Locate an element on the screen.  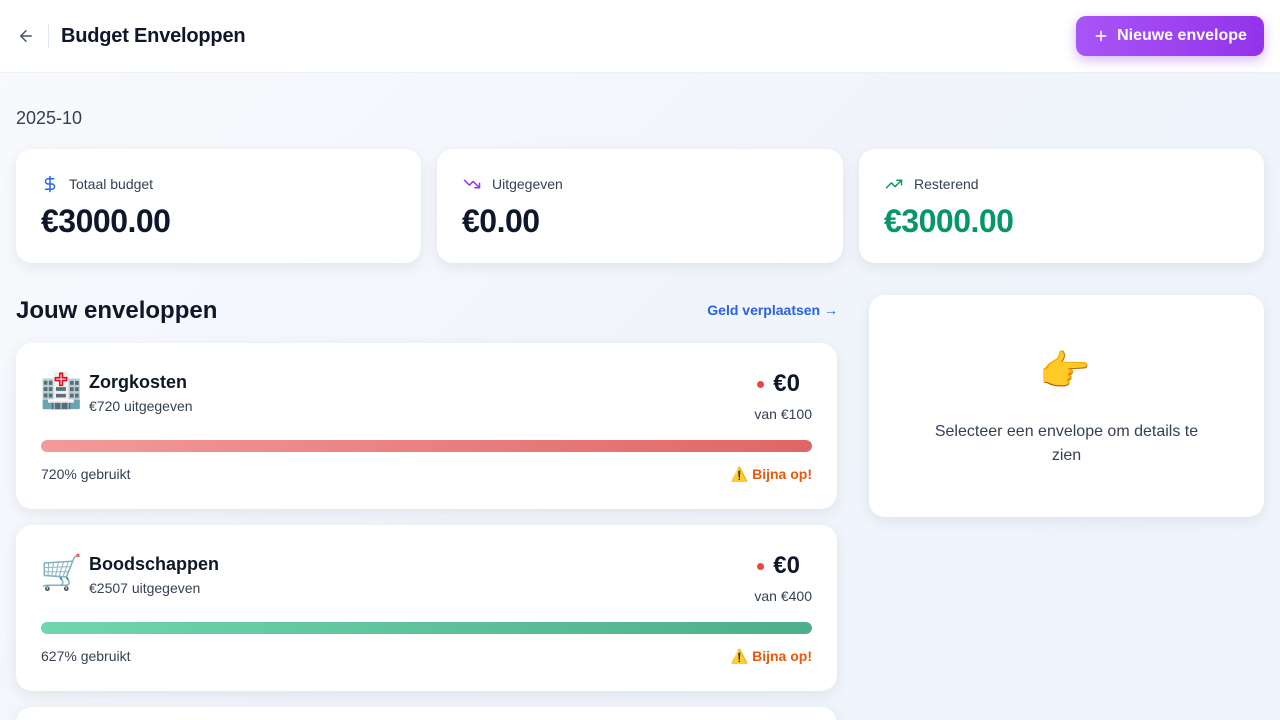
spent-label: Uitgegeven is located at coordinates (527, 184).